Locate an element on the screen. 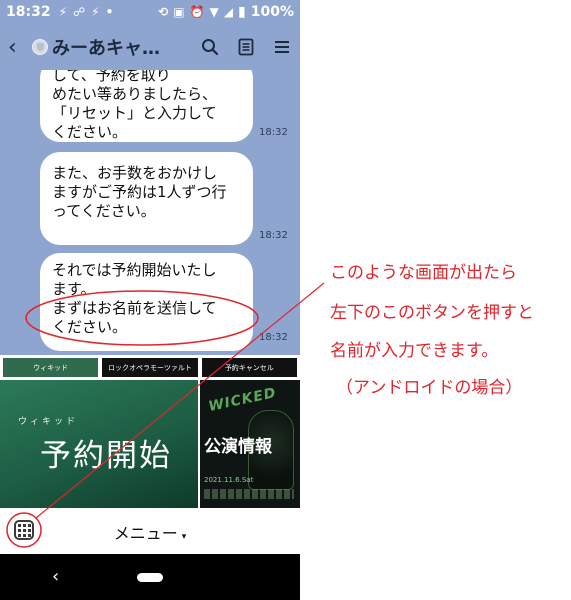  battery-icon: ▮ is located at coordinates (242, 12).